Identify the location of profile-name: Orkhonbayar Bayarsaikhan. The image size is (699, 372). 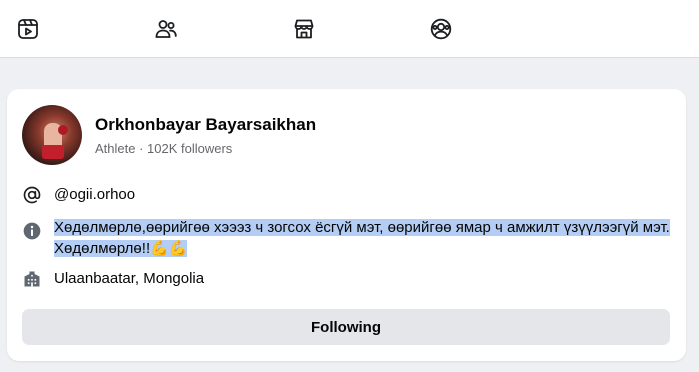
(205, 125).